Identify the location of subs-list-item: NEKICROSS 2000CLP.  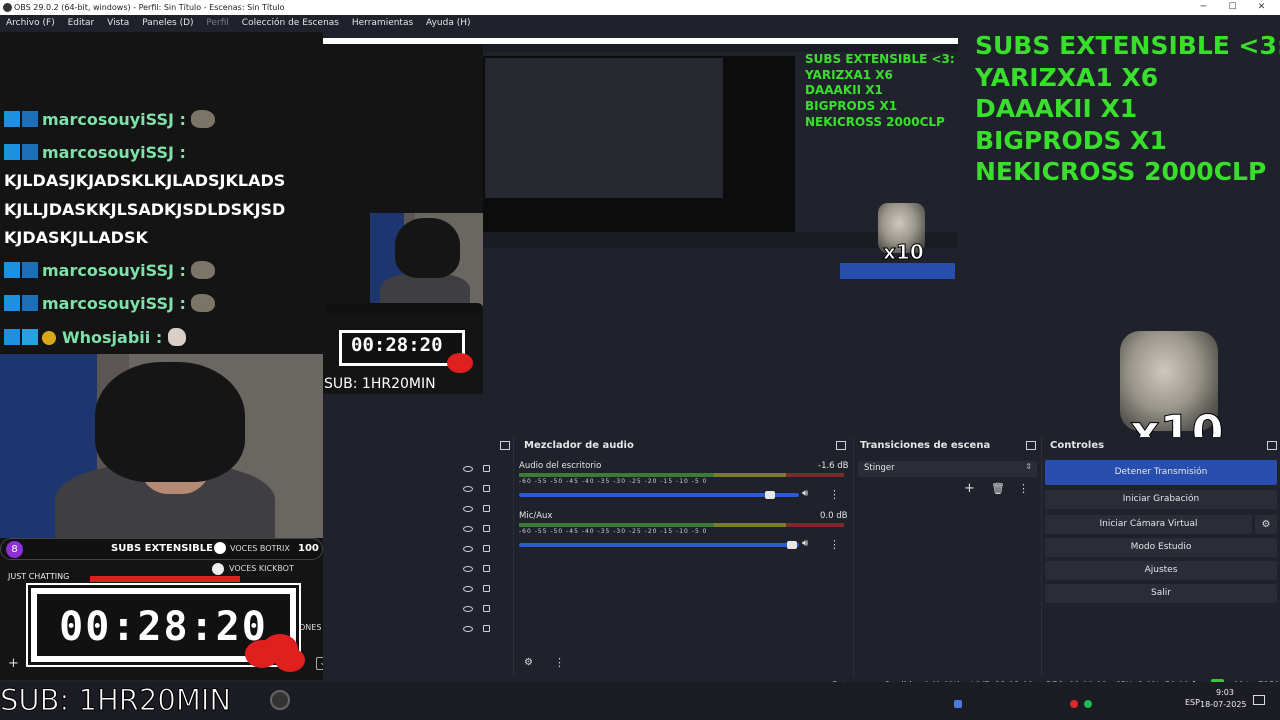
(1121, 171).